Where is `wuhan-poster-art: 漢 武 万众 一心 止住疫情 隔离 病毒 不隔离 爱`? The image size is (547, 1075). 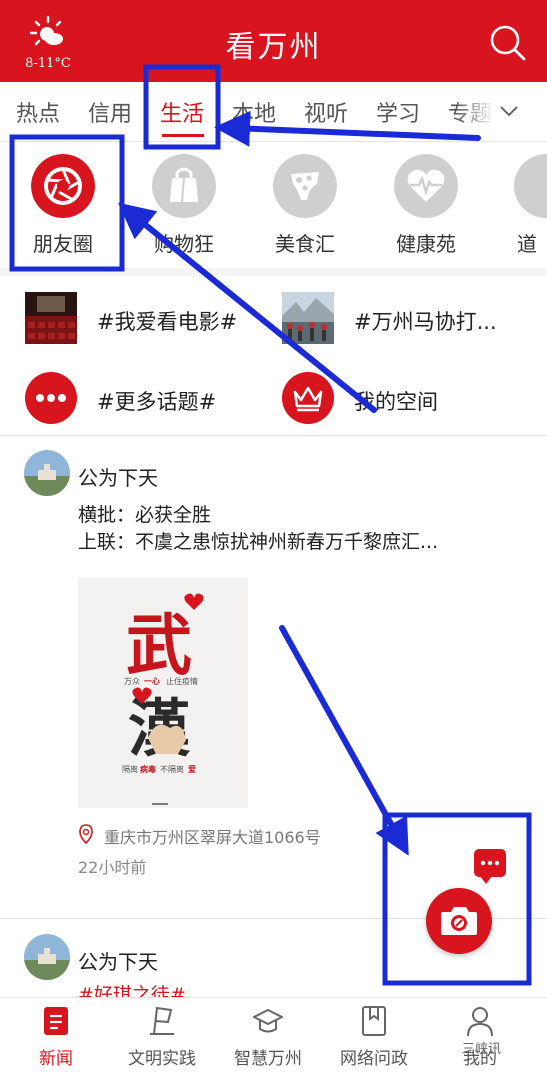
wuhan-poster-art: 漢 武 万众 一心 止住疫情 隔离 病毒 不隔离 爱 is located at coordinates (163, 693).